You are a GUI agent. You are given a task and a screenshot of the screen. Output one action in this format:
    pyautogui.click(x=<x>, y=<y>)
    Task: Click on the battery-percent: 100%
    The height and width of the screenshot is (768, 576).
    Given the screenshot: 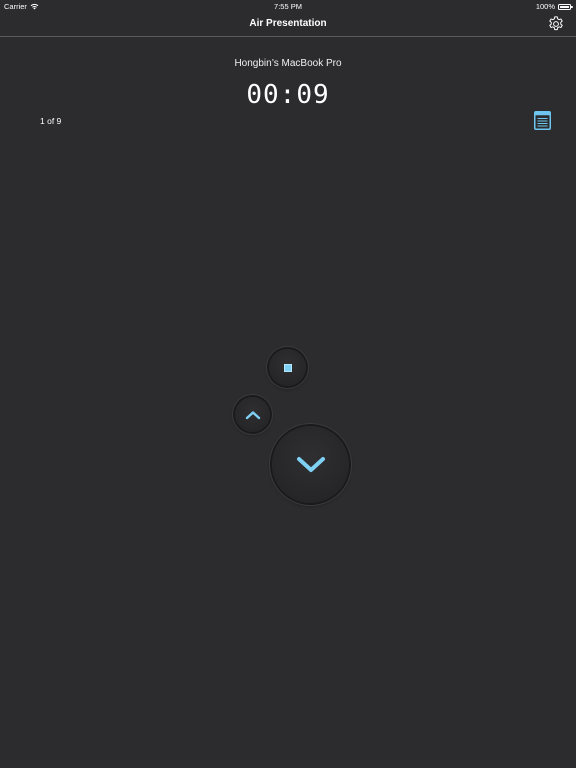 What is the action you would take?
    pyautogui.click(x=545, y=6)
    